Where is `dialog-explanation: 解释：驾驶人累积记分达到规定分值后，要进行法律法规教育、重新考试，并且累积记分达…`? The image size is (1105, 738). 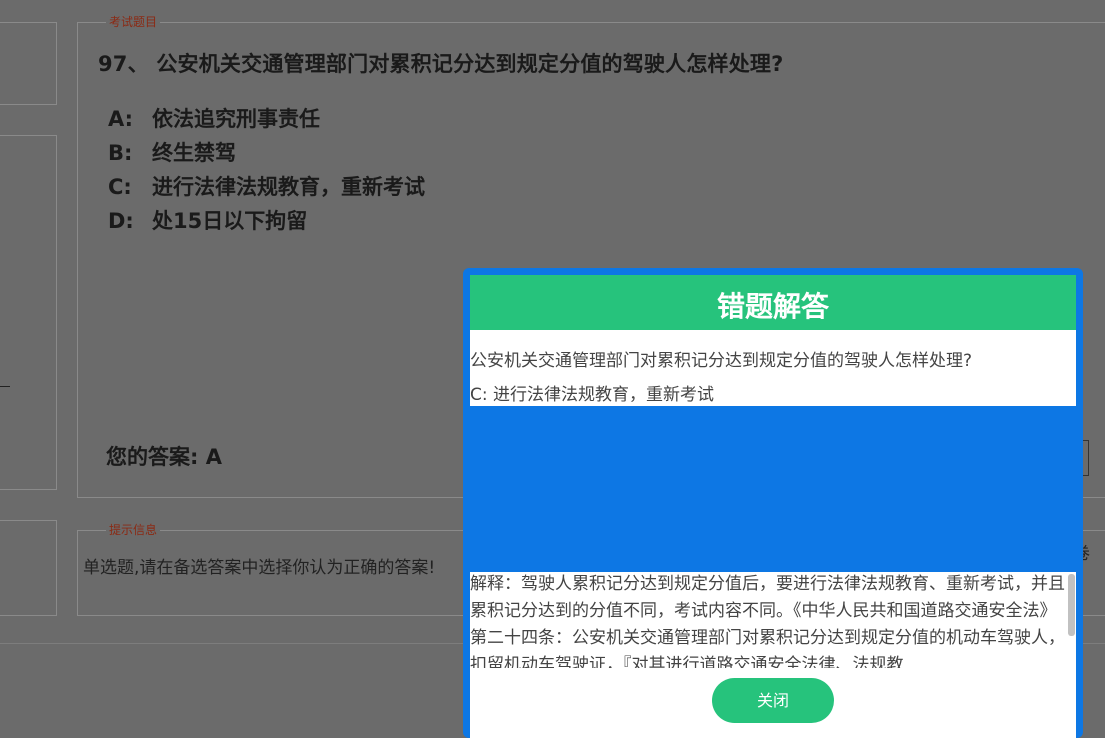
dialog-explanation: 解释：驾驶人累积记分达到规定分值后，要进行法律法规教育、重新考试，并且累积记分达… is located at coordinates (773, 620).